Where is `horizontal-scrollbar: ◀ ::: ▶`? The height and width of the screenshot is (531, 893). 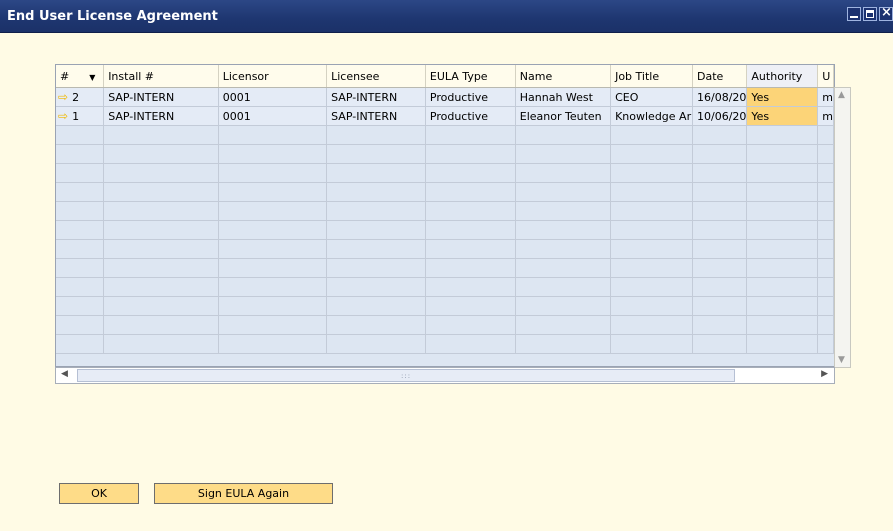 horizontal-scrollbar: ◀ ::: ▶ is located at coordinates (445, 375).